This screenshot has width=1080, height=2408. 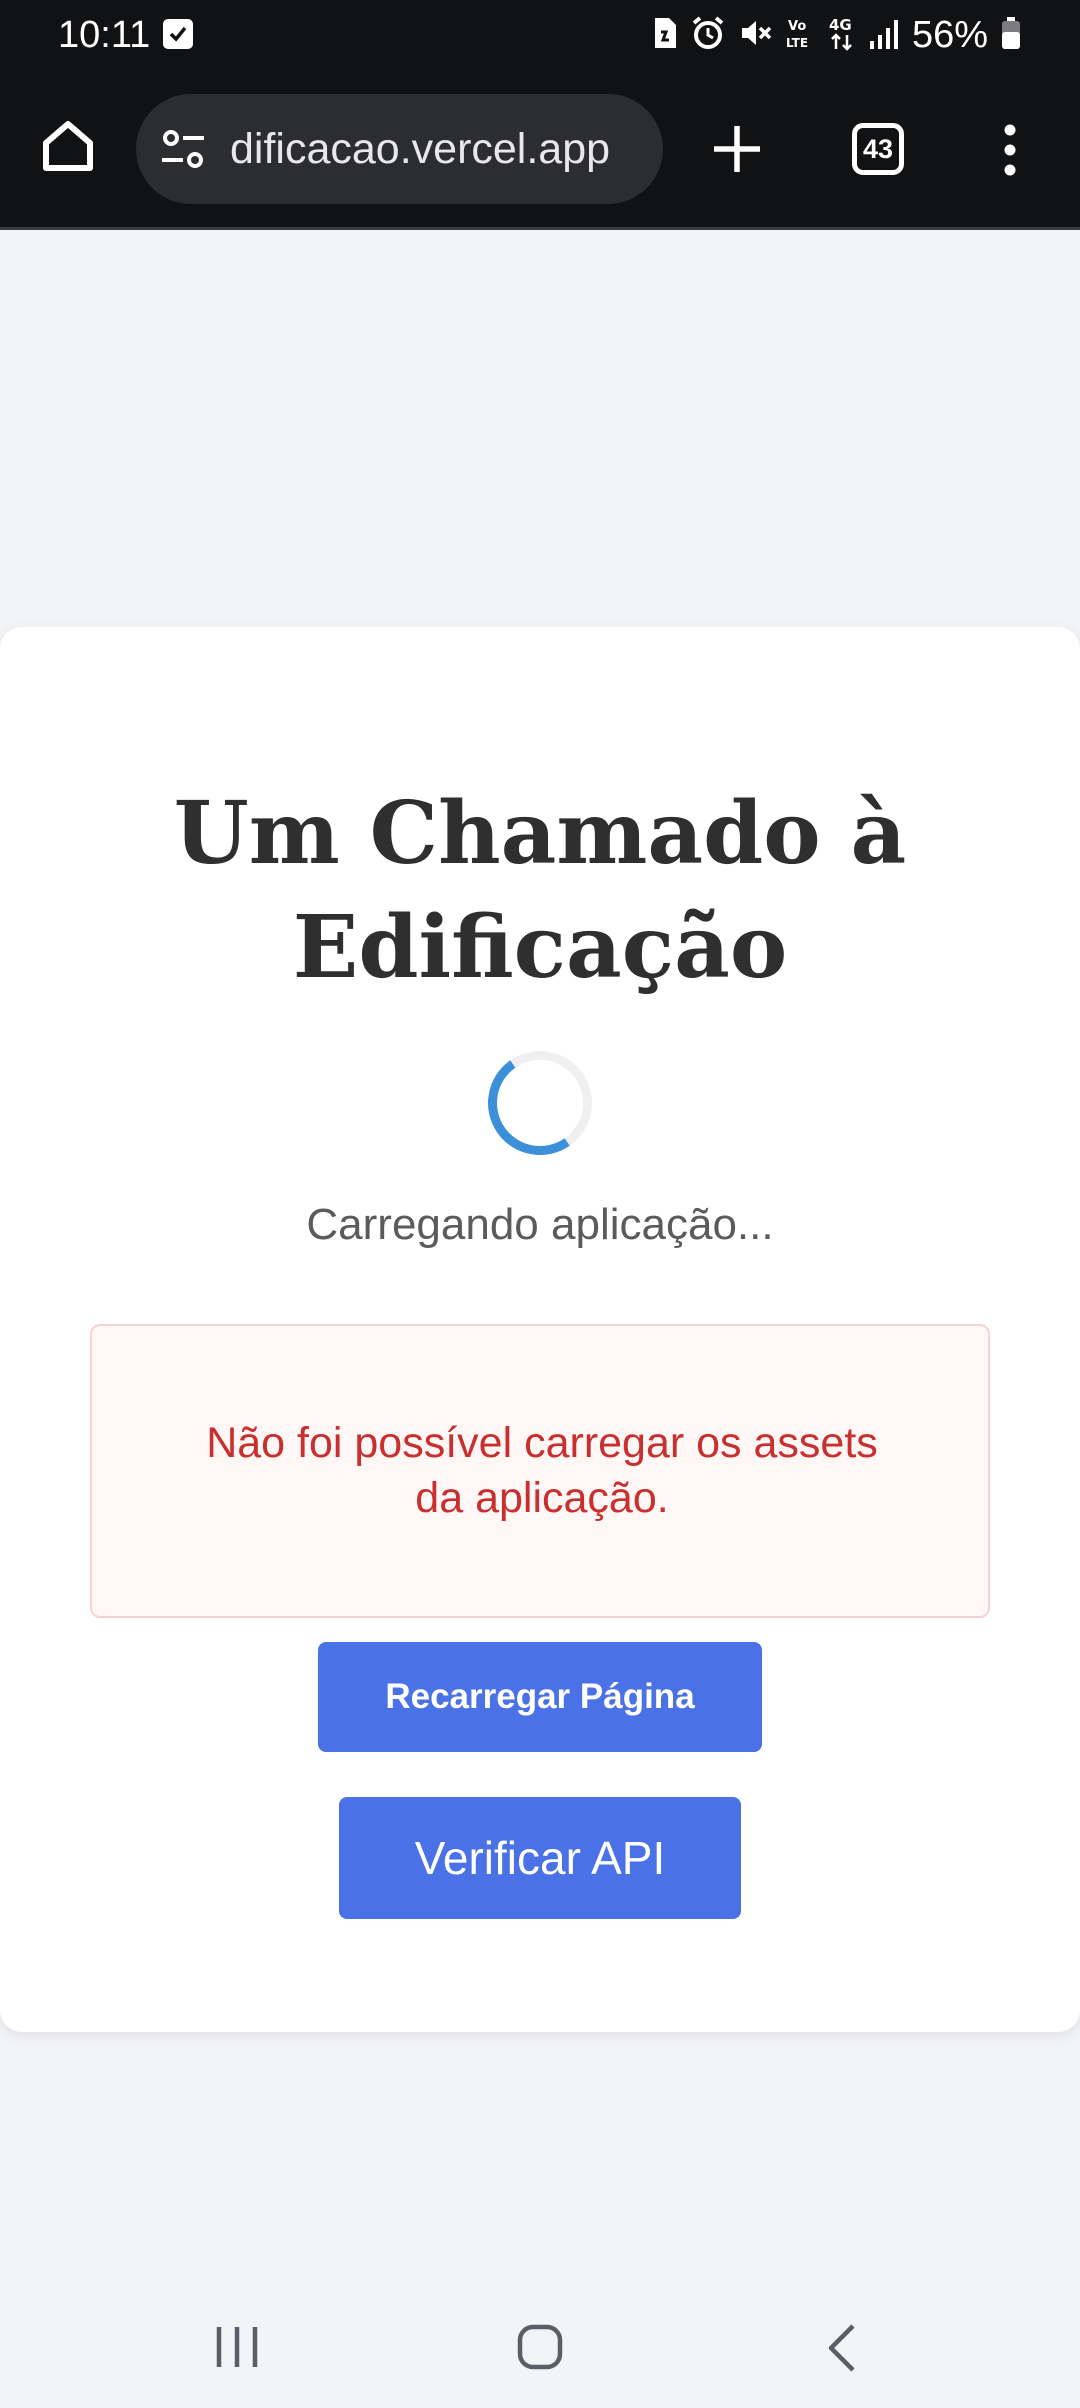 I want to click on sim-icon, so click(x=665, y=35).